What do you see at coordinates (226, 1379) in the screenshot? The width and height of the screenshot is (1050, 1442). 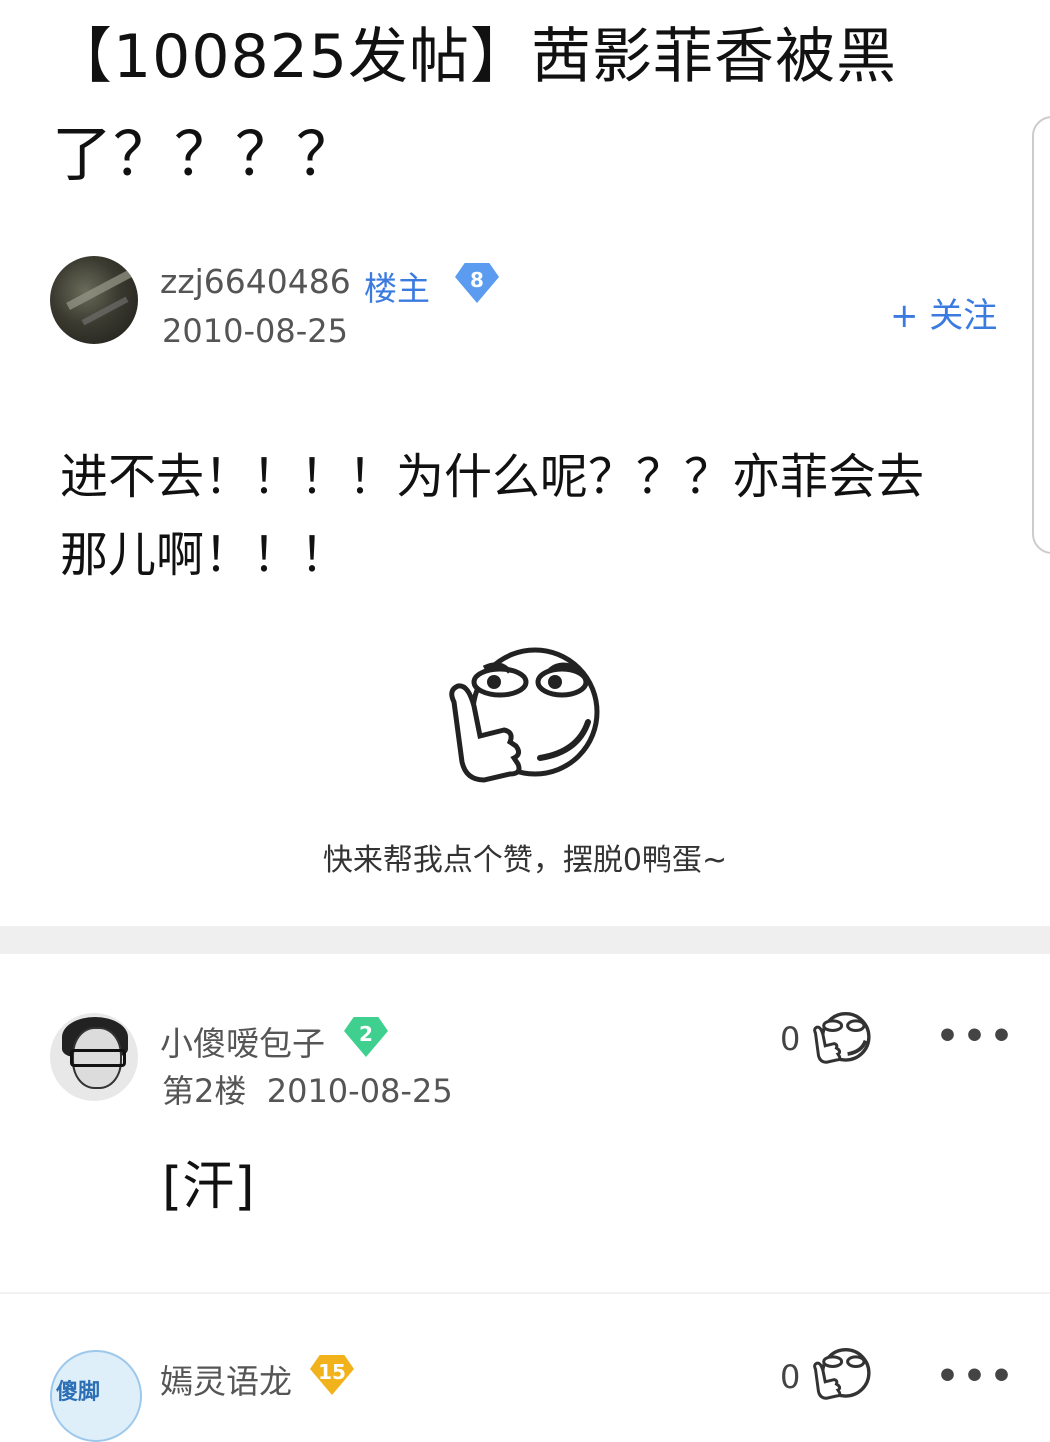 I see `reply-author-name: 嫣灵语龙` at bounding box center [226, 1379].